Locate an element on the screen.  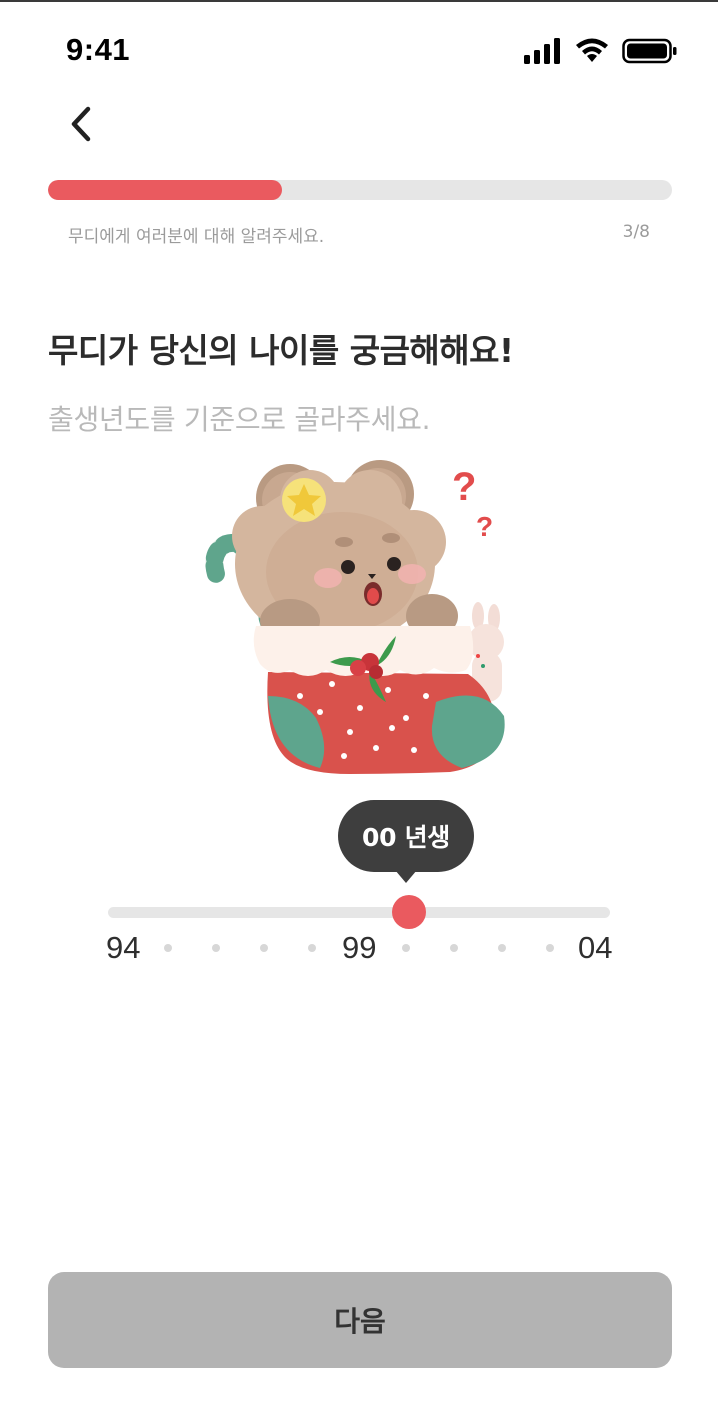
slider-label-start: 94 is located at coordinates (123, 947).